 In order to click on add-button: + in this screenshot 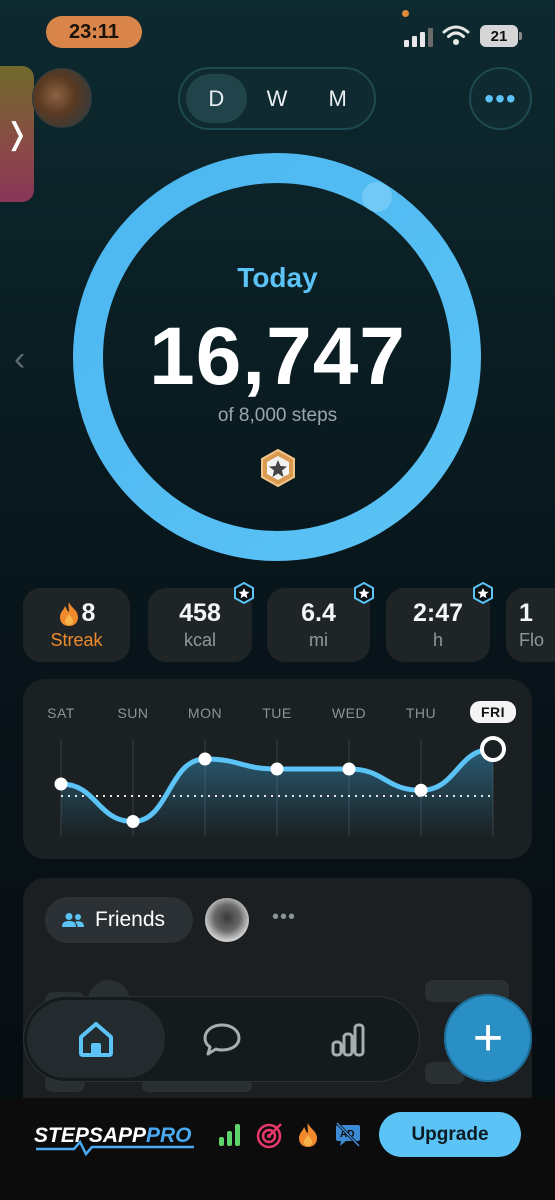, I will do `click(488, 1038)`.